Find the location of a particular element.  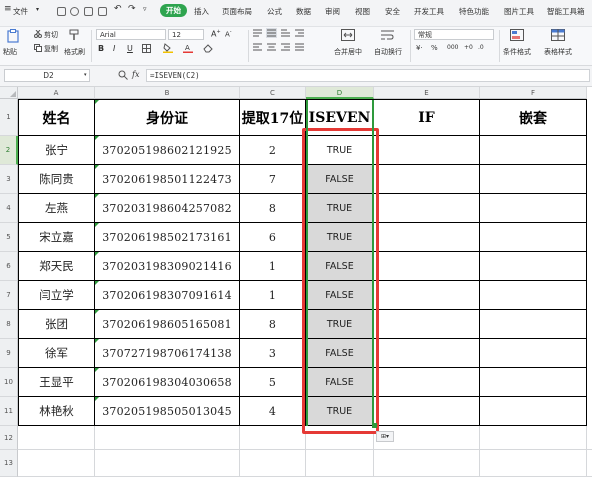

row-header-5: 5 is located at coordinates (9, 237).